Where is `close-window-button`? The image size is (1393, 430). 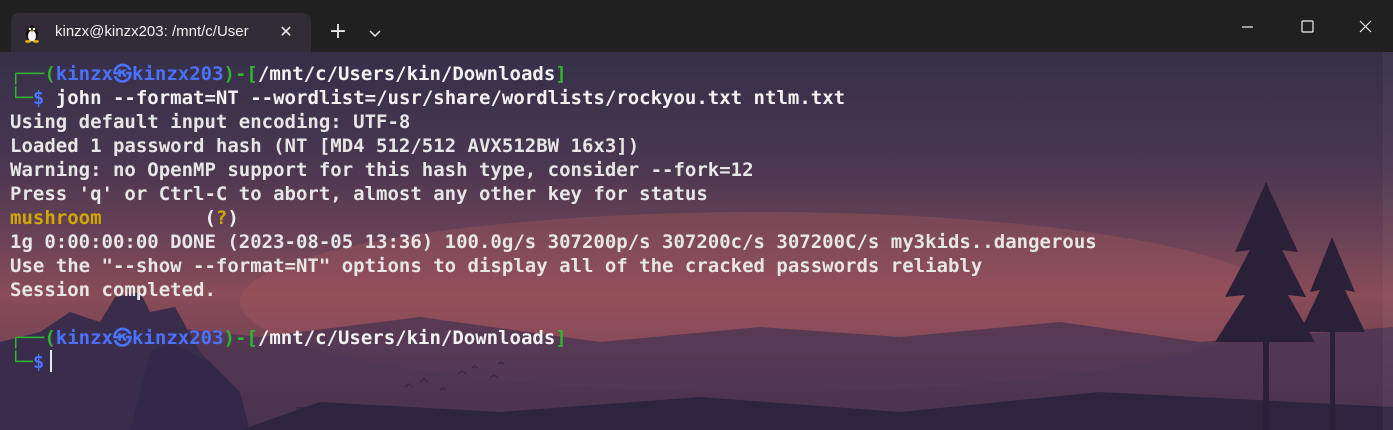 close-window-button is located at coordinates (1366, 26).